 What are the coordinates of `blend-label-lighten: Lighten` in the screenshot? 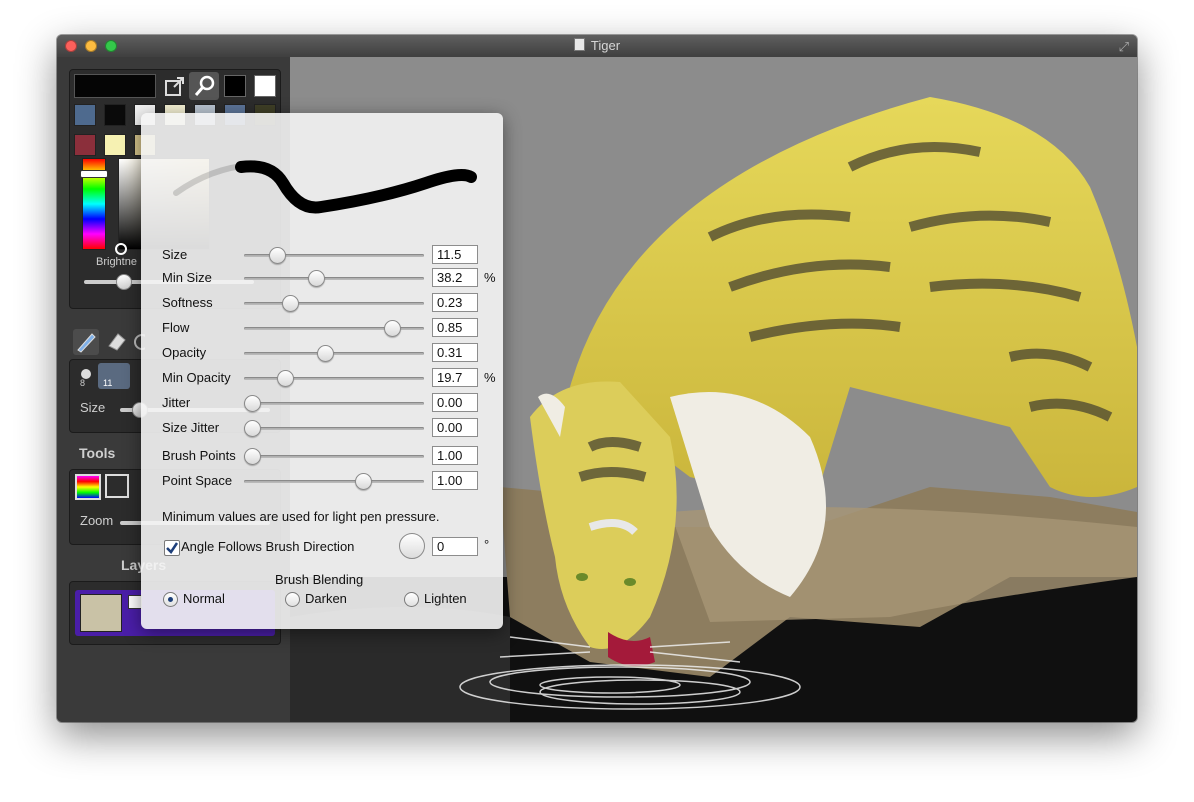 It's located at (445, 598).